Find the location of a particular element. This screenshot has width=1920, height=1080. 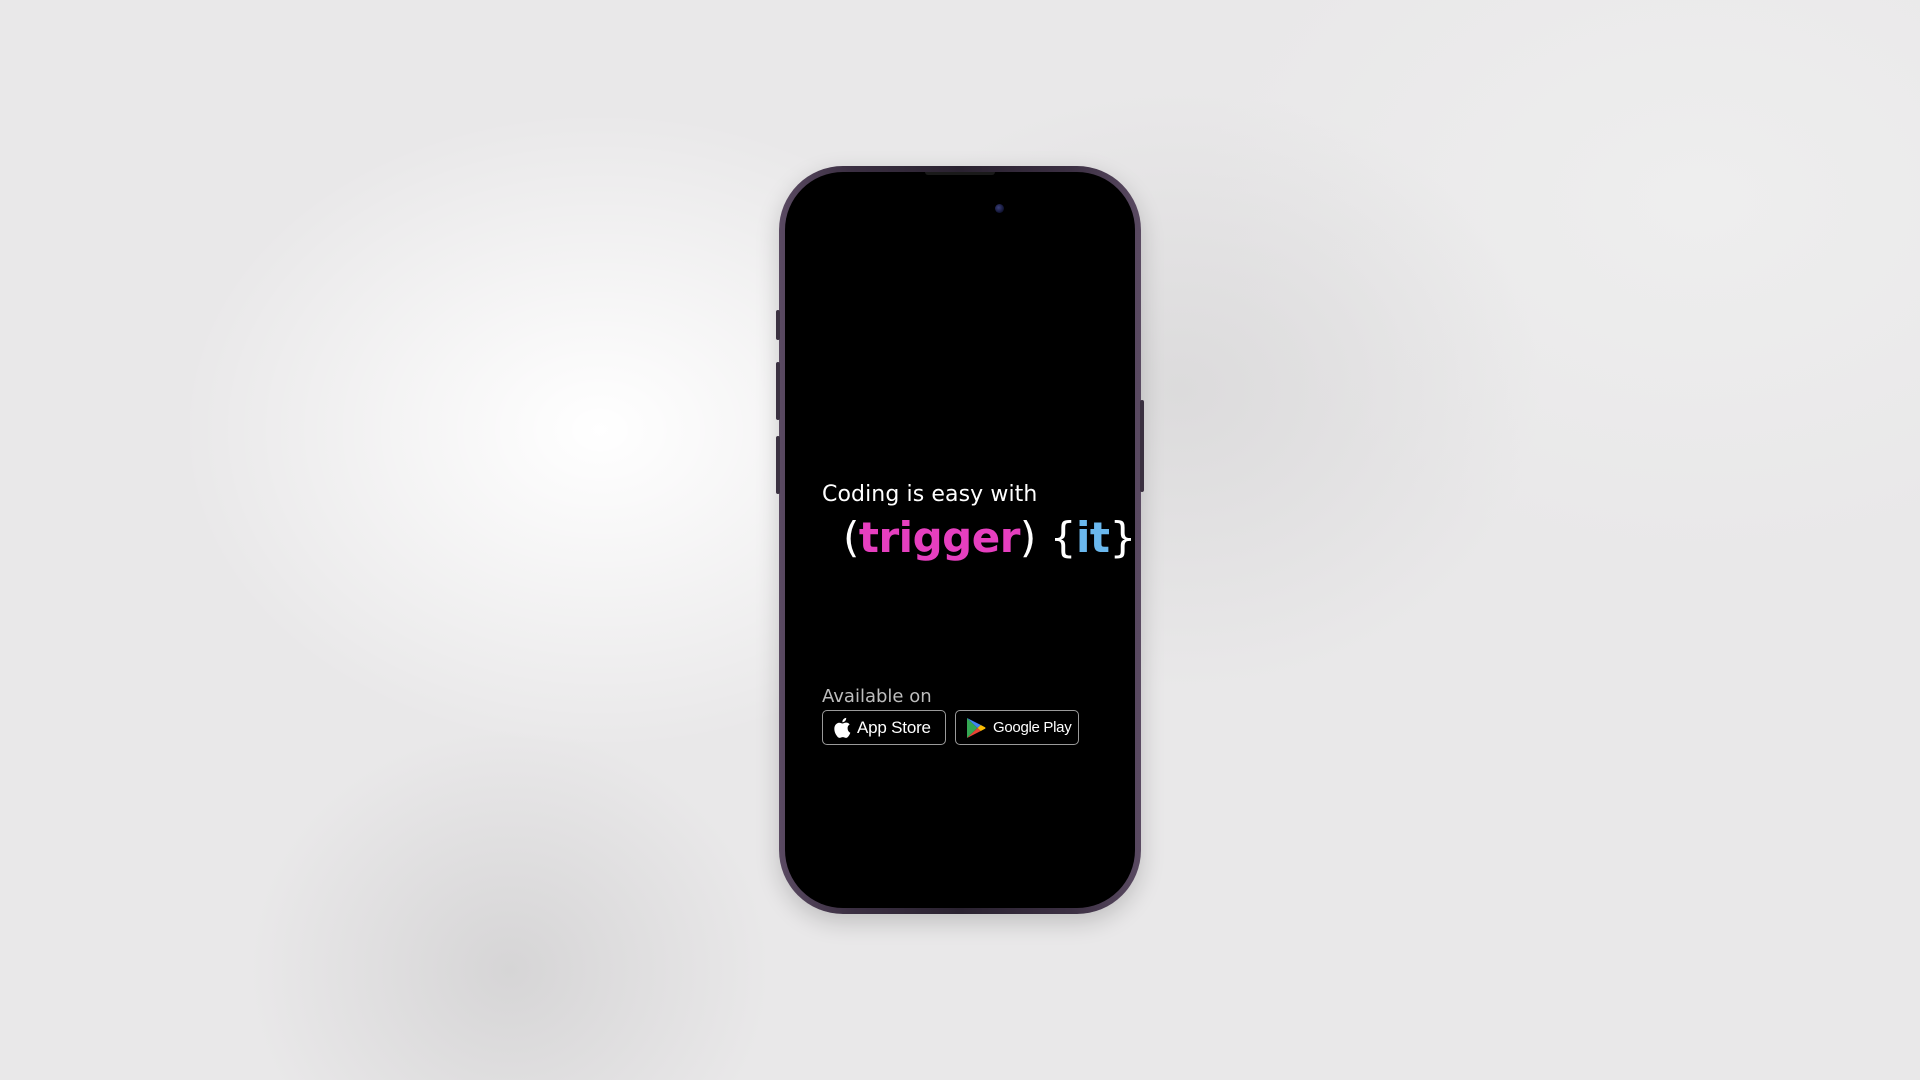

logo-word-it: it is located at coordinates (1093, 537).